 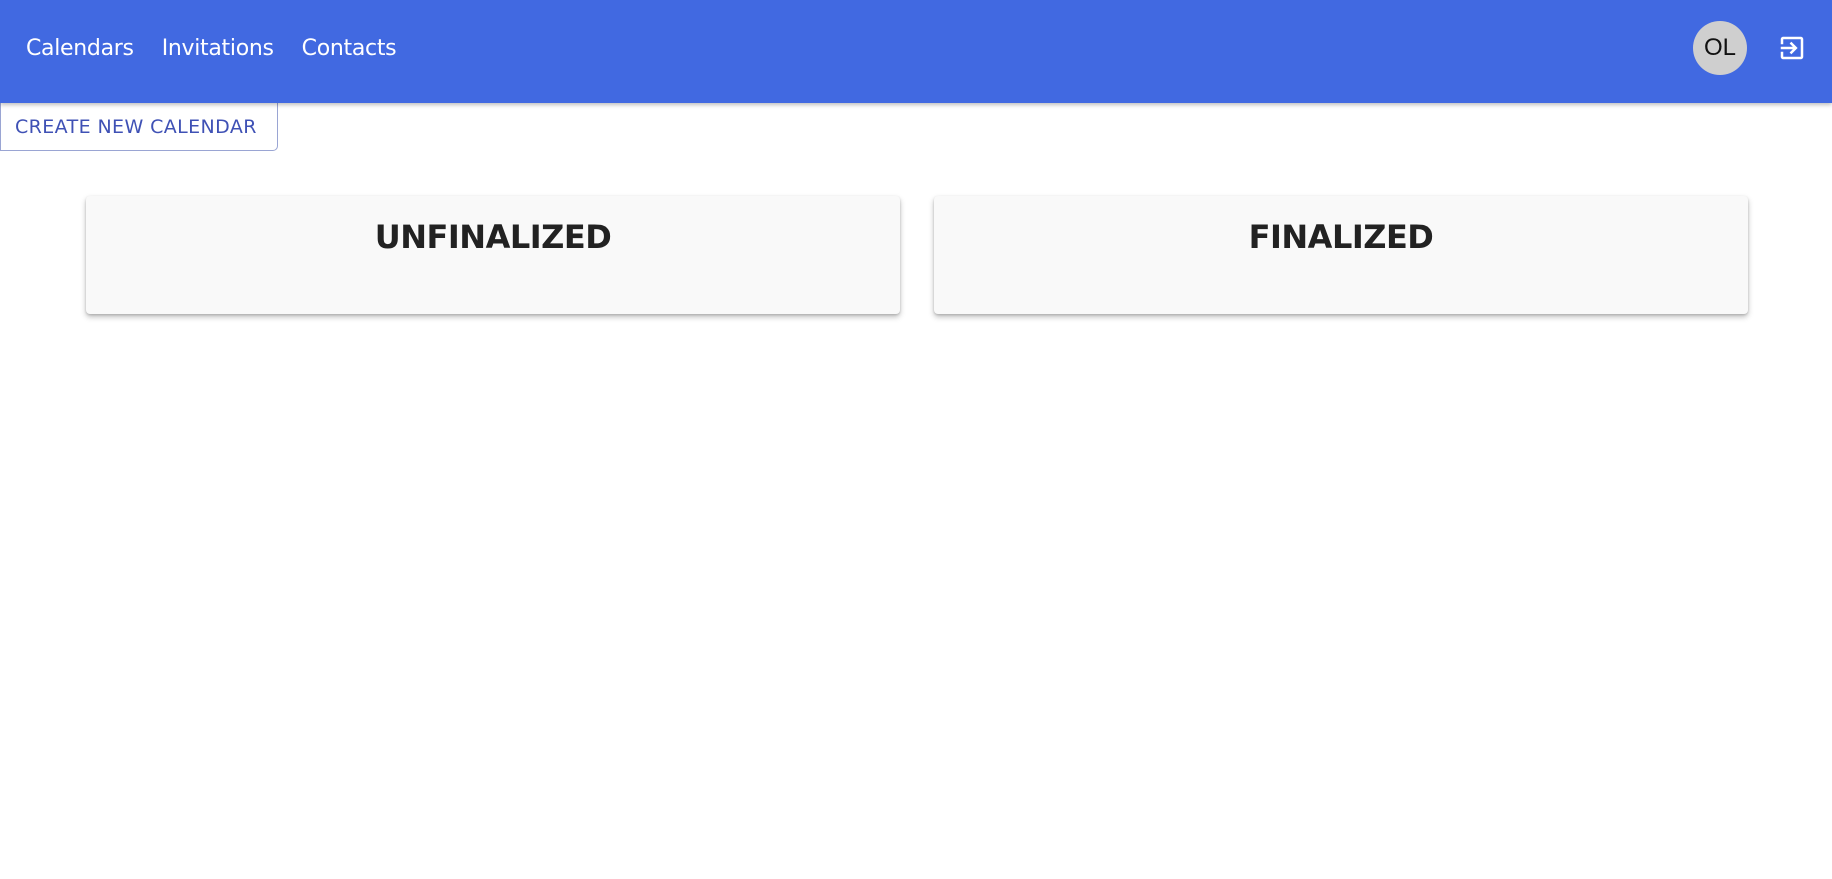 I want to click on nav-calendars-link: Calendars, so click(x=80, y=48).